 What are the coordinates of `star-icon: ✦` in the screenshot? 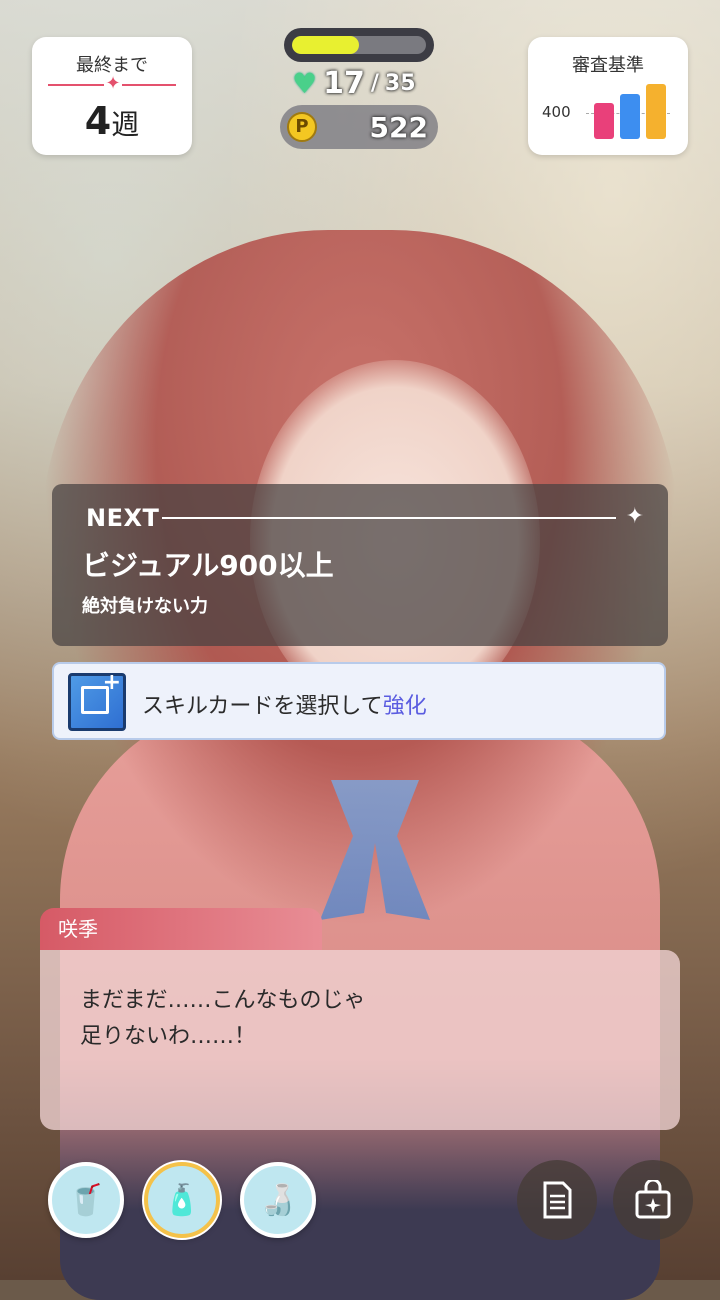 It's located at (634, 516).